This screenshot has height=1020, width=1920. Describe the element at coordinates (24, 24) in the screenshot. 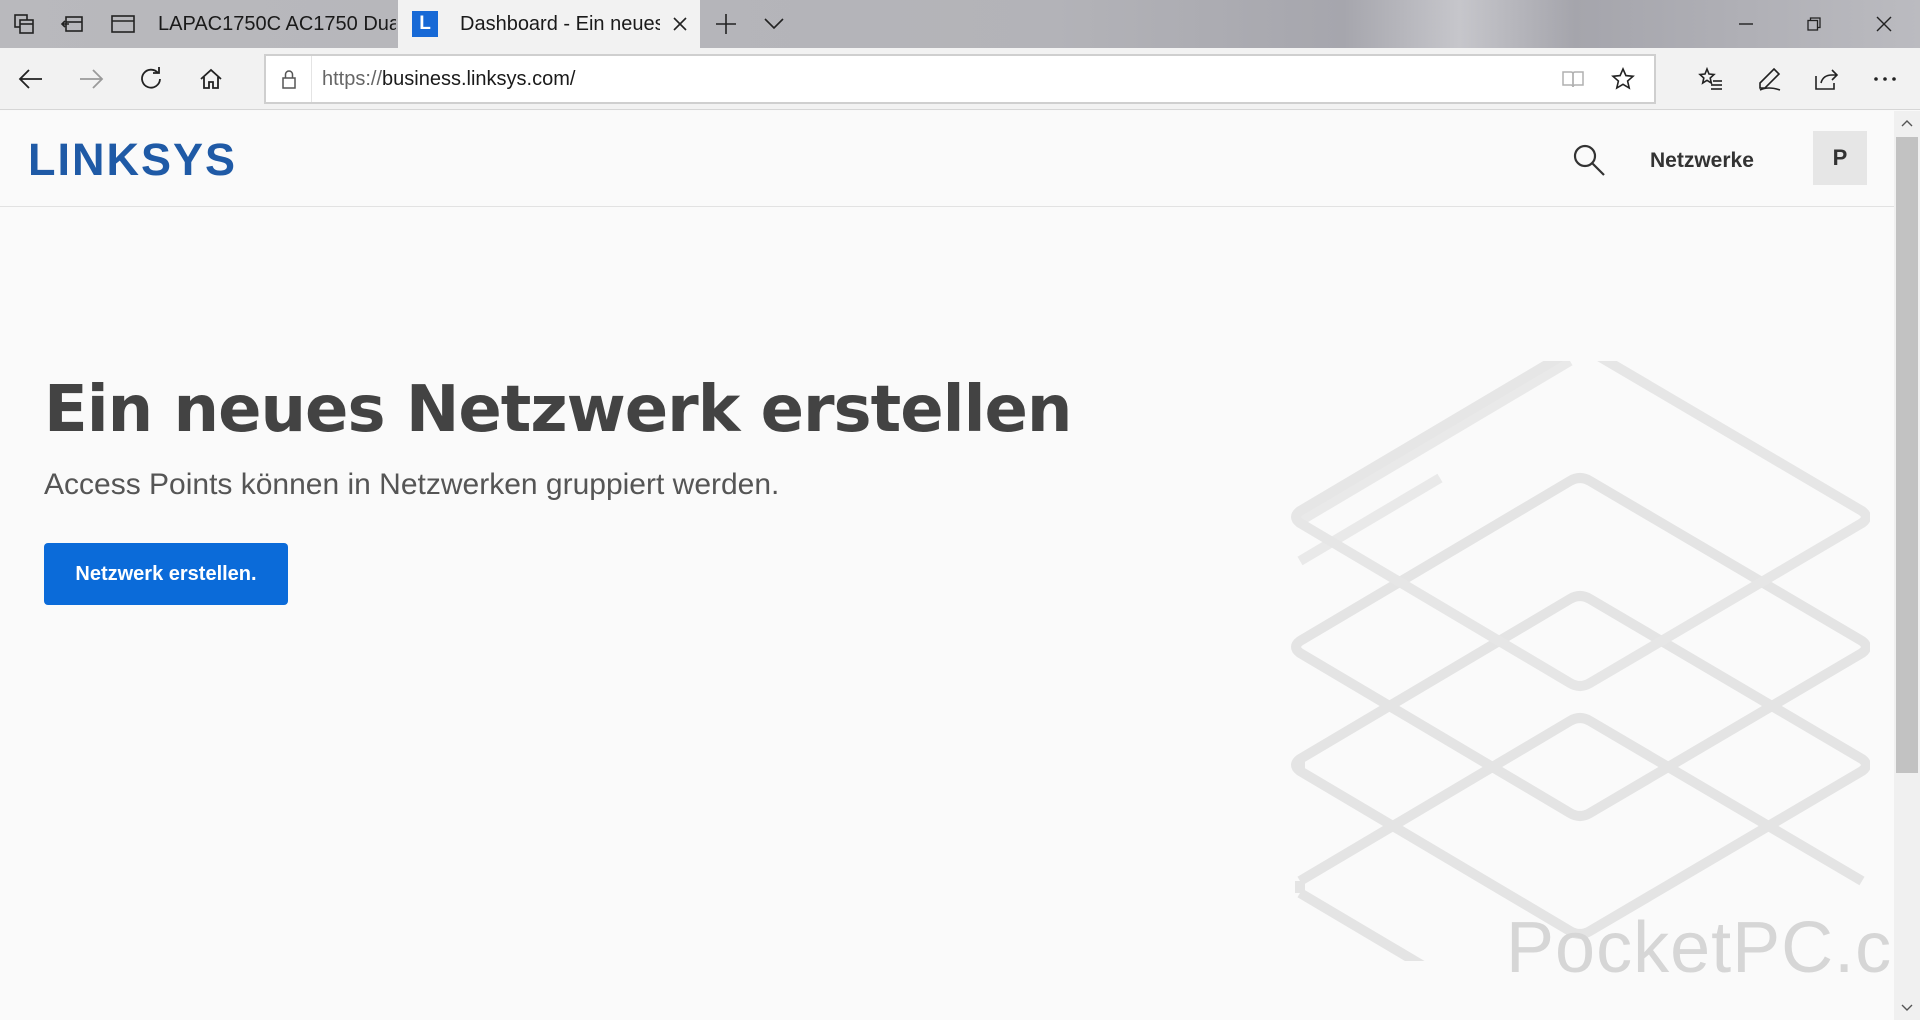

I see `tab-manager-icon` at that location.